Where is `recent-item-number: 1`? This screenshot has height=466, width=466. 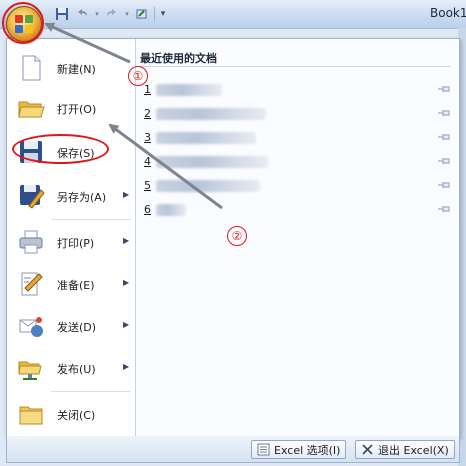
recent-item-number: 1 is located at coordinates (147, 89).